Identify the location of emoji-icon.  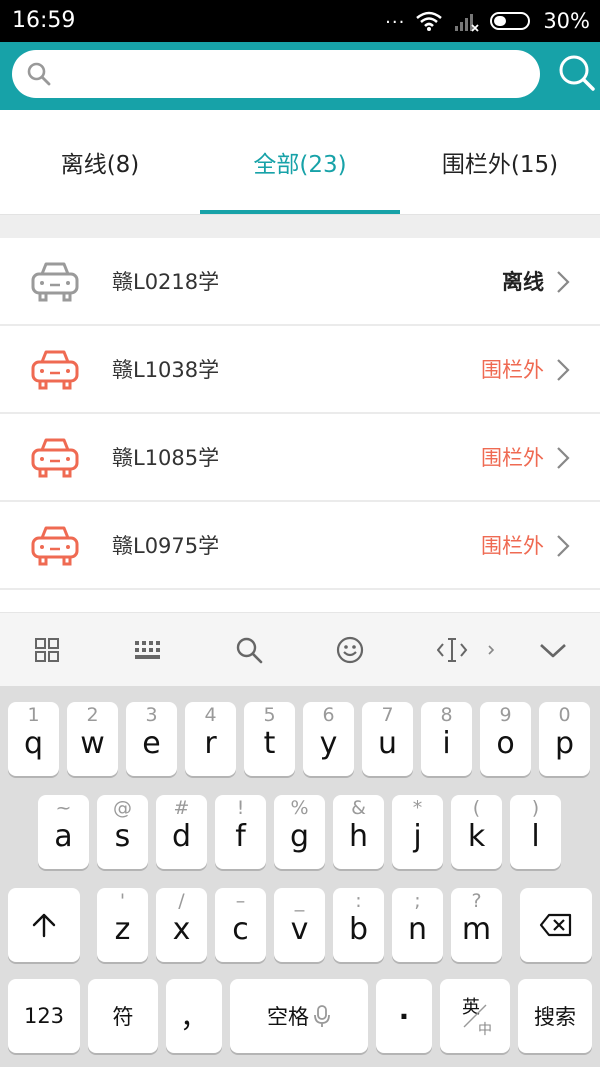
(350, 650).